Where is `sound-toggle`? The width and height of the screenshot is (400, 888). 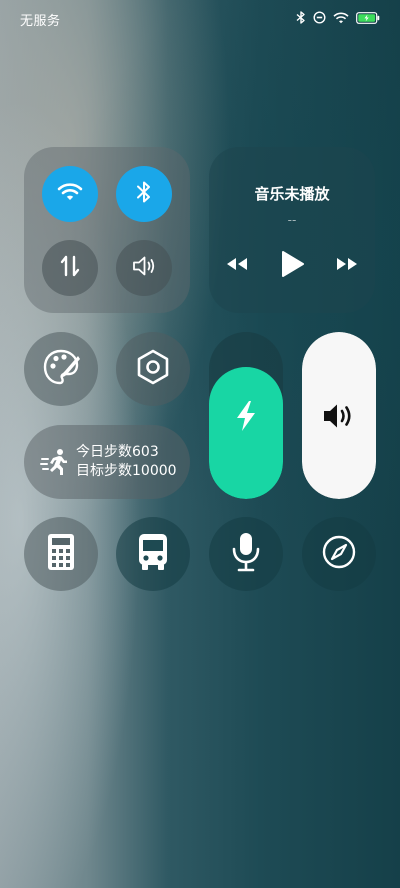 sound-toggle is located at coordinates (144, 268).